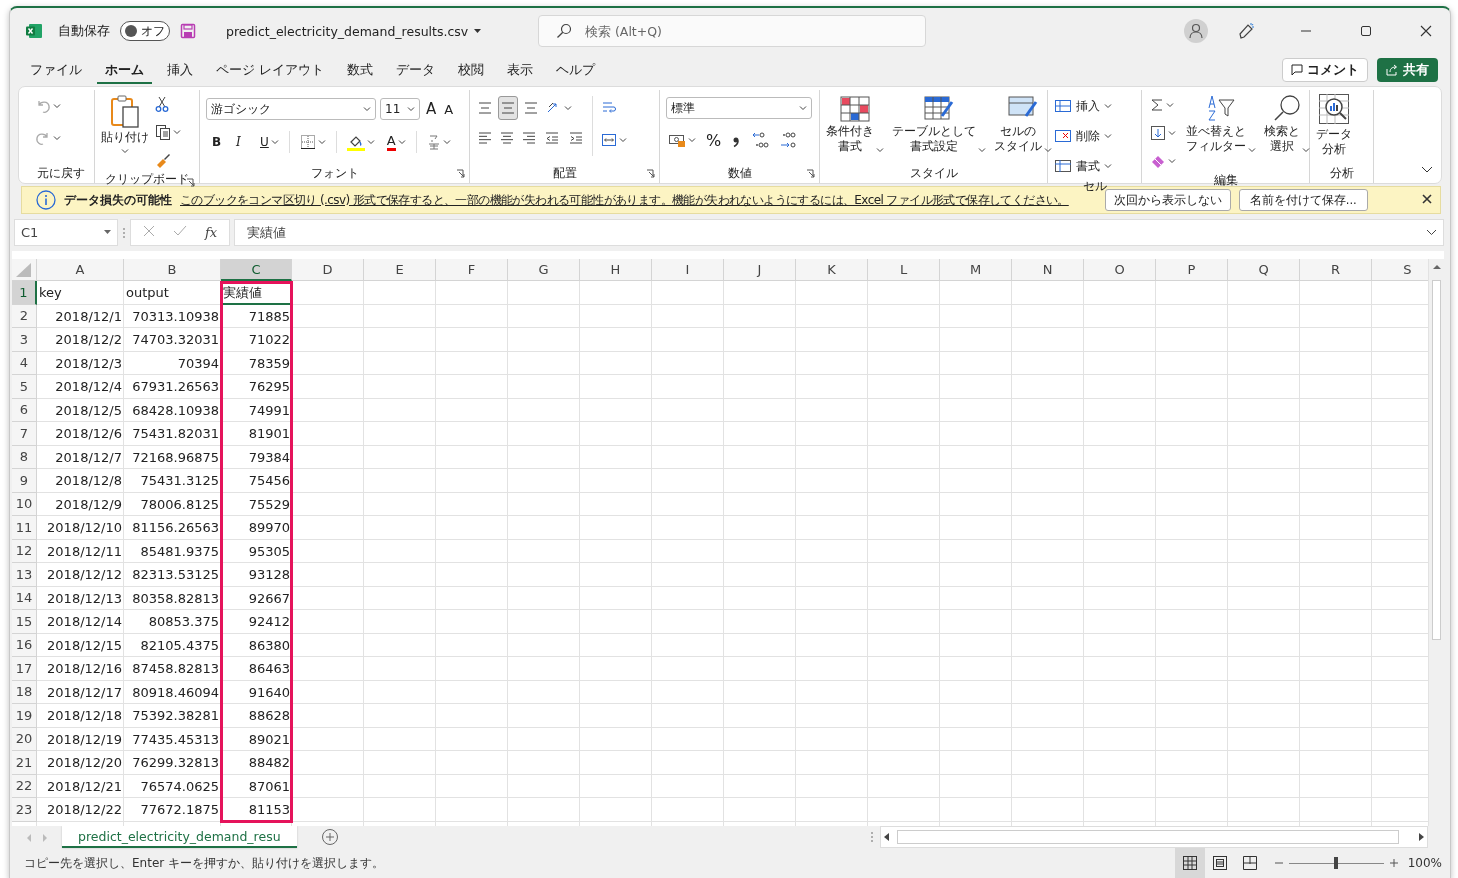  Describe the element at coordinates (24, 810) in the screenshot. I see `row-header: 23` at that location.